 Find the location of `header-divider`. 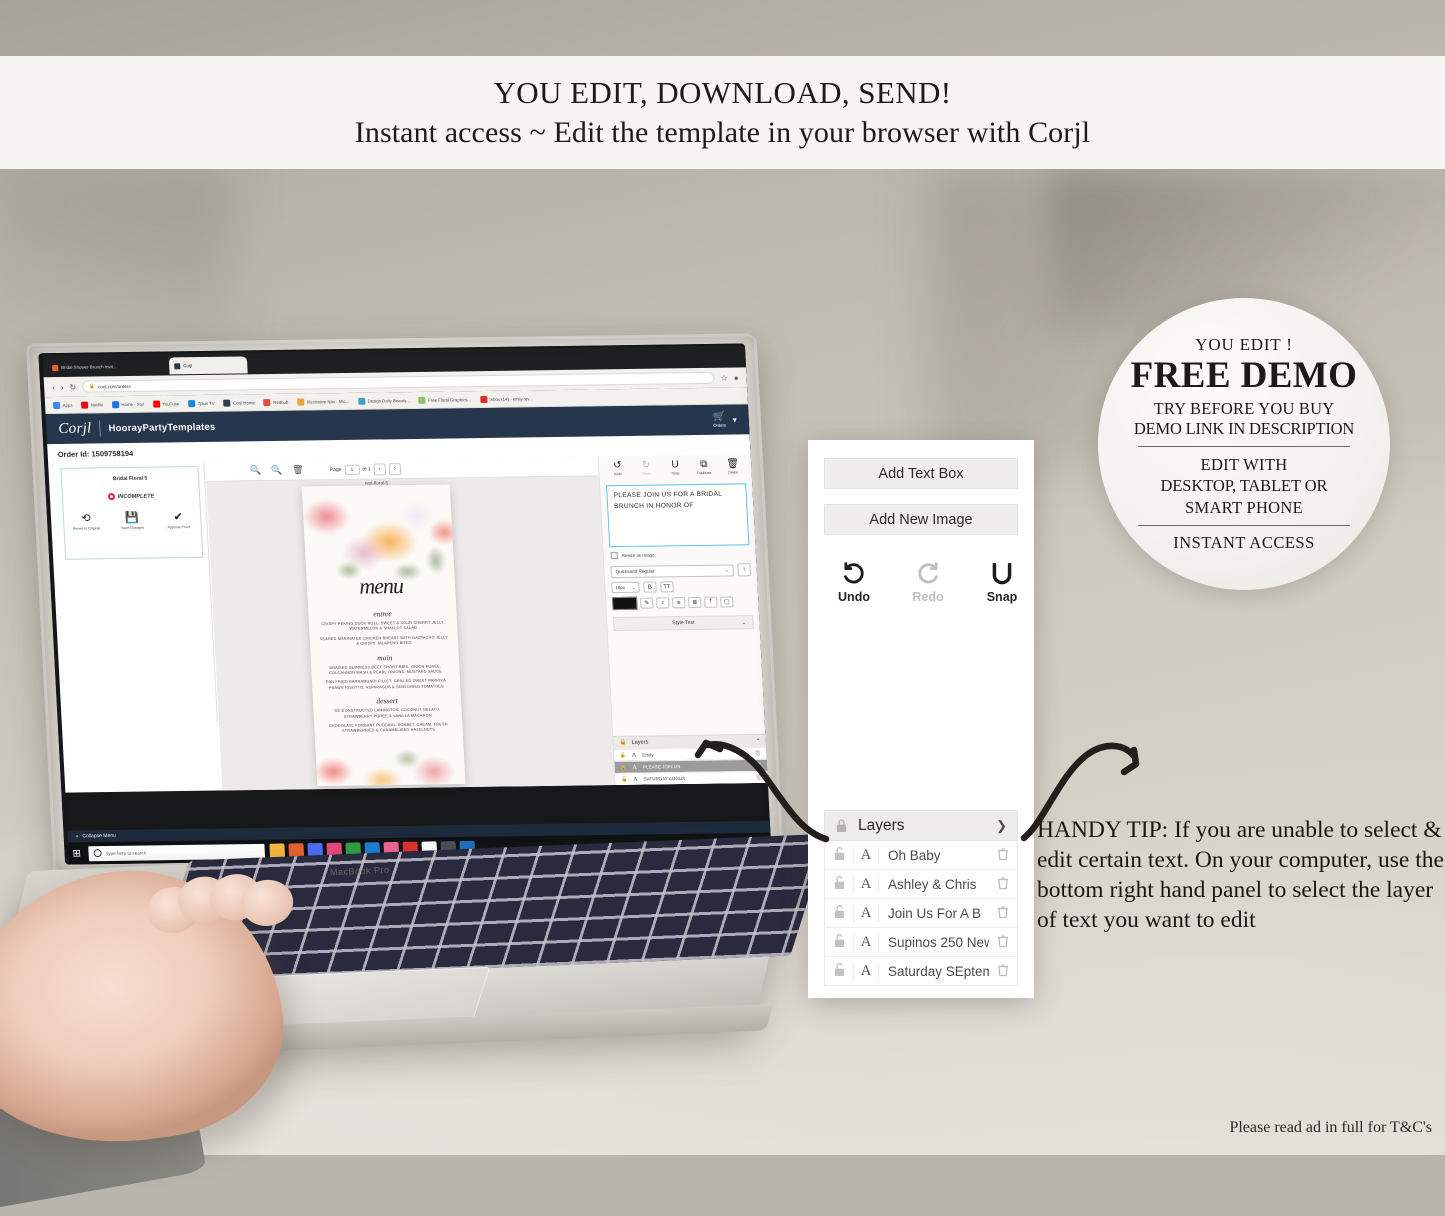

header-divider is located at coordinates (100, 428).